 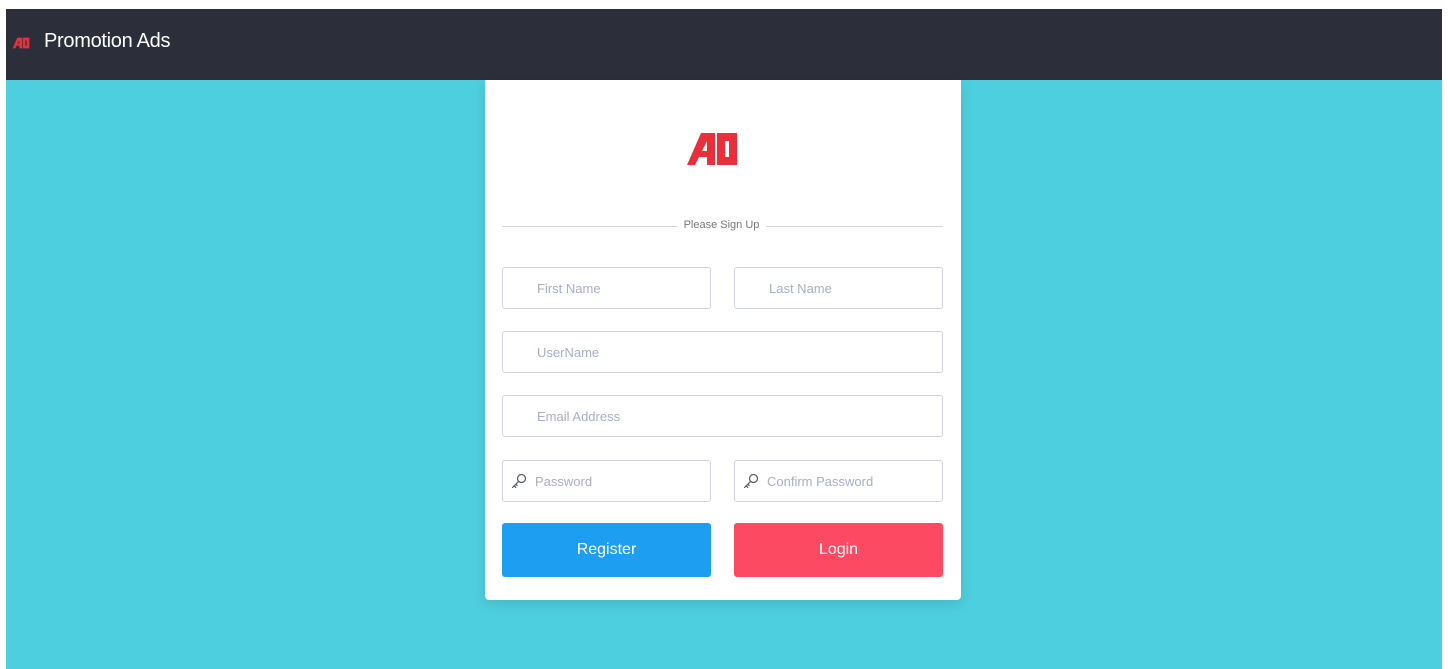 I want to click on confirm-password-placeholder: Confirm Password, so click(x=820, y=481).